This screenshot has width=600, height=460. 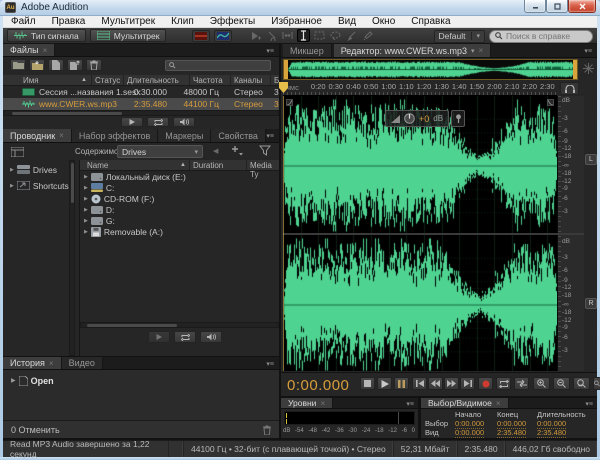 What do you see at coordinates (185, 135) in the screenshot?
I see `tab-markers: Маркеры` at bounding box center [185, 135].